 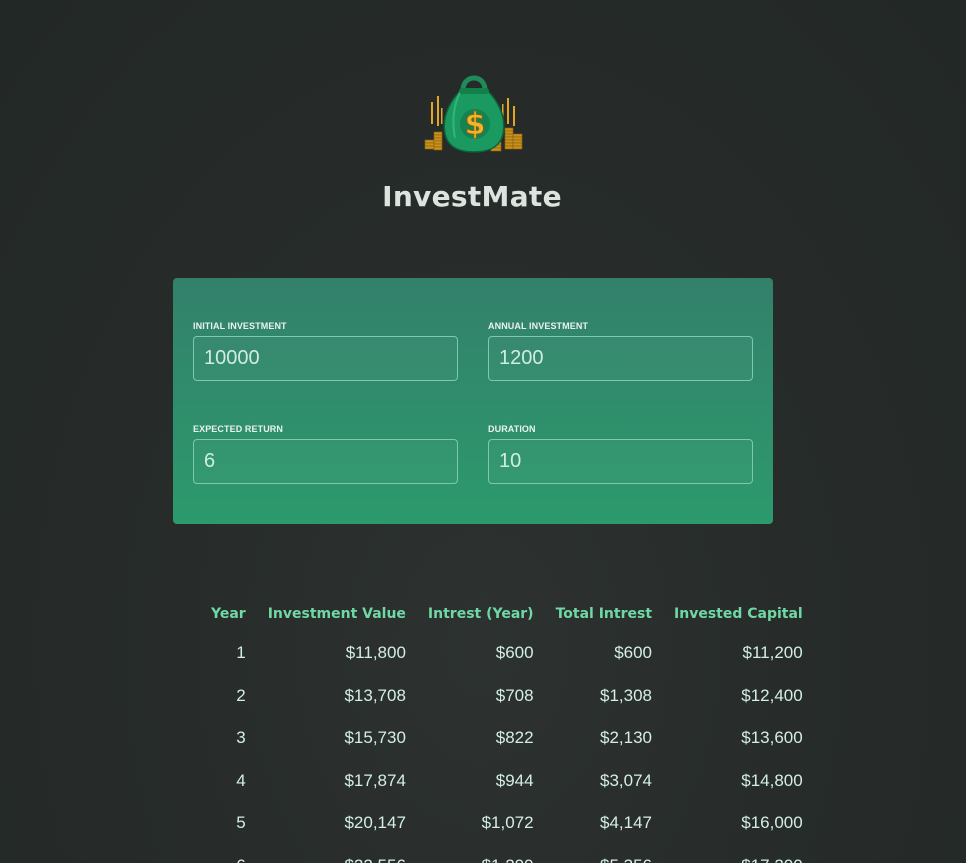 What do you see at coordinates (538, 326) in the screenshot?
I see `annual-investment-label: Annual Investment` at bounding box center [538, 326].